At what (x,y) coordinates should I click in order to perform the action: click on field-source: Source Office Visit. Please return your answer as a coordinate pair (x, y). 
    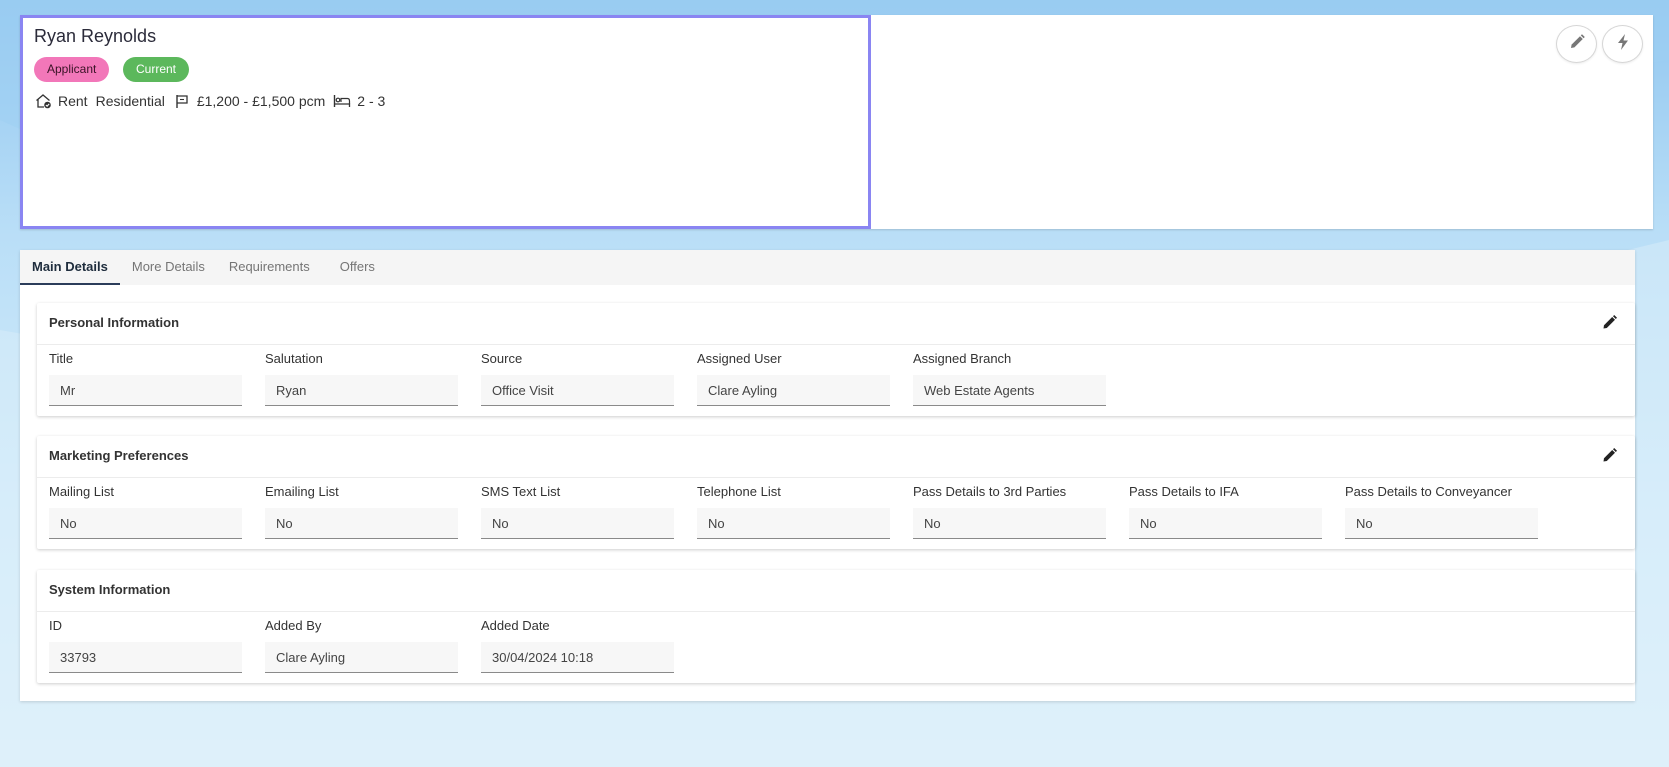
    Looking at the image, I should click on (577, 378).